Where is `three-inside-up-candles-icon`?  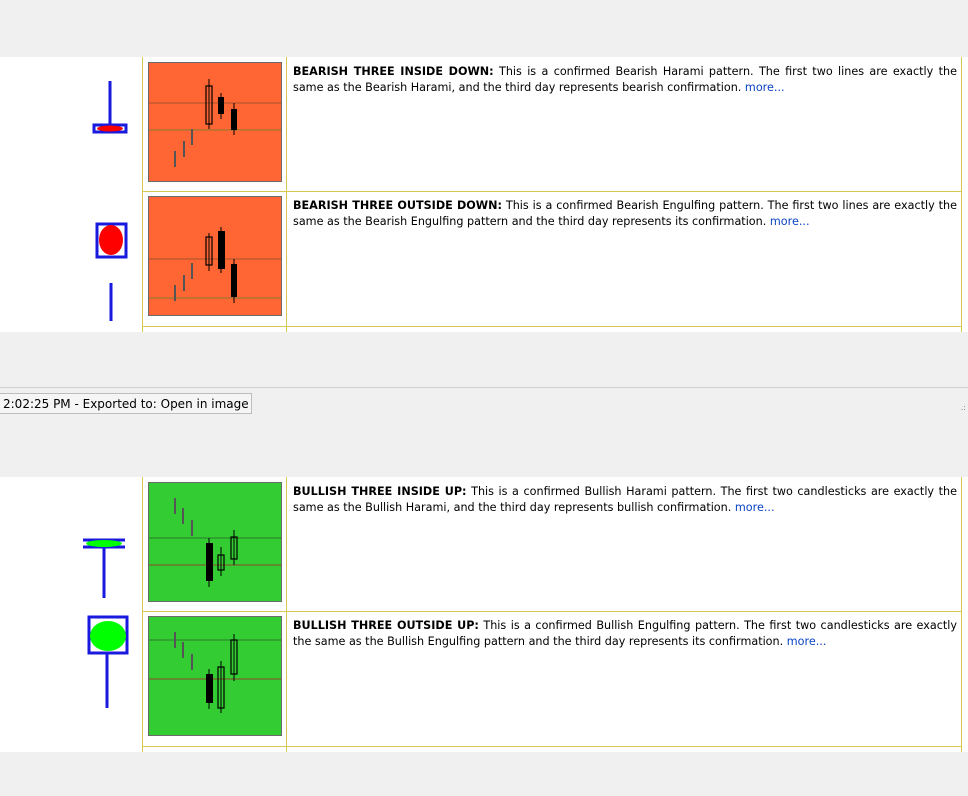
three-inside-up-candles-icon is located at coordinates (215, 542).